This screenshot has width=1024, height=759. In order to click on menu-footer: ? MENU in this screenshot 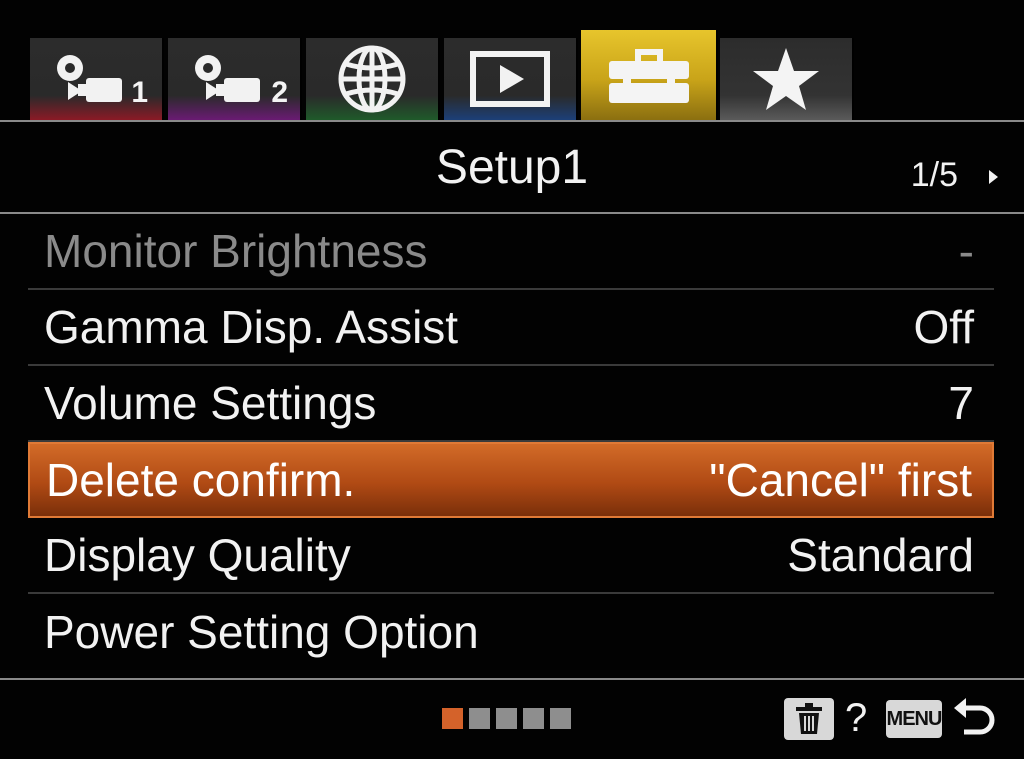, I will do `click(512, 718)`.